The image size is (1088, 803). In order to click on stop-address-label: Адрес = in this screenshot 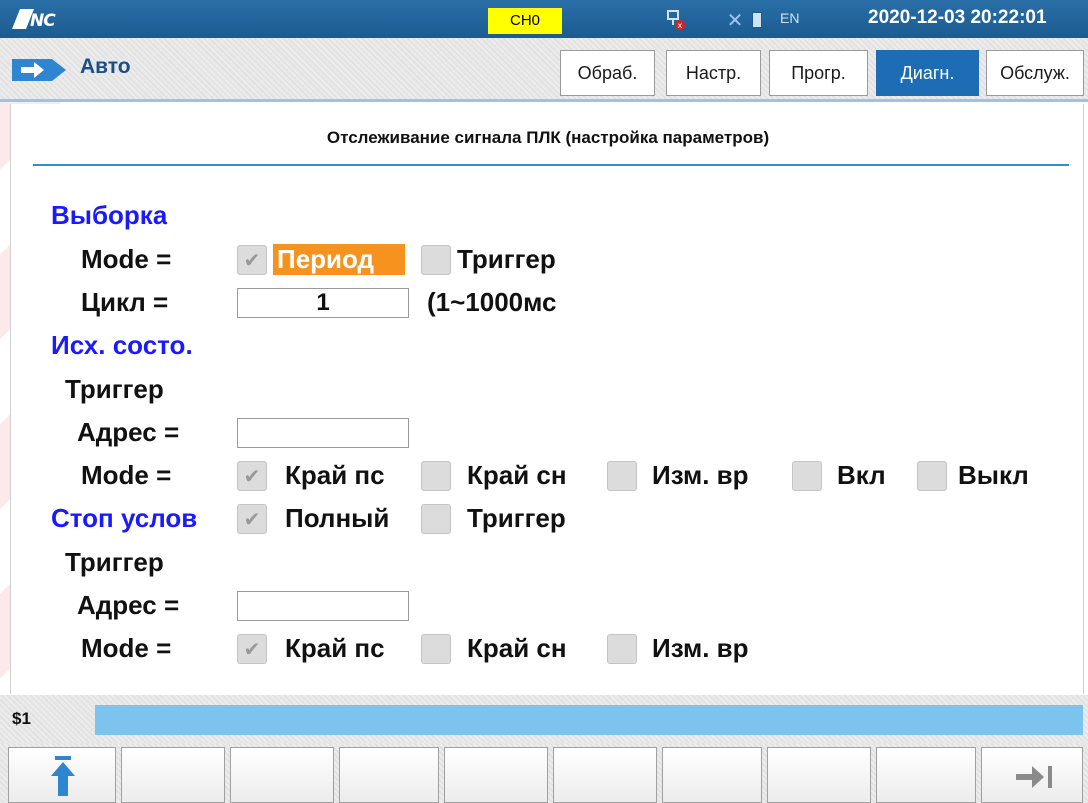, I will do `click(128, 605)`.